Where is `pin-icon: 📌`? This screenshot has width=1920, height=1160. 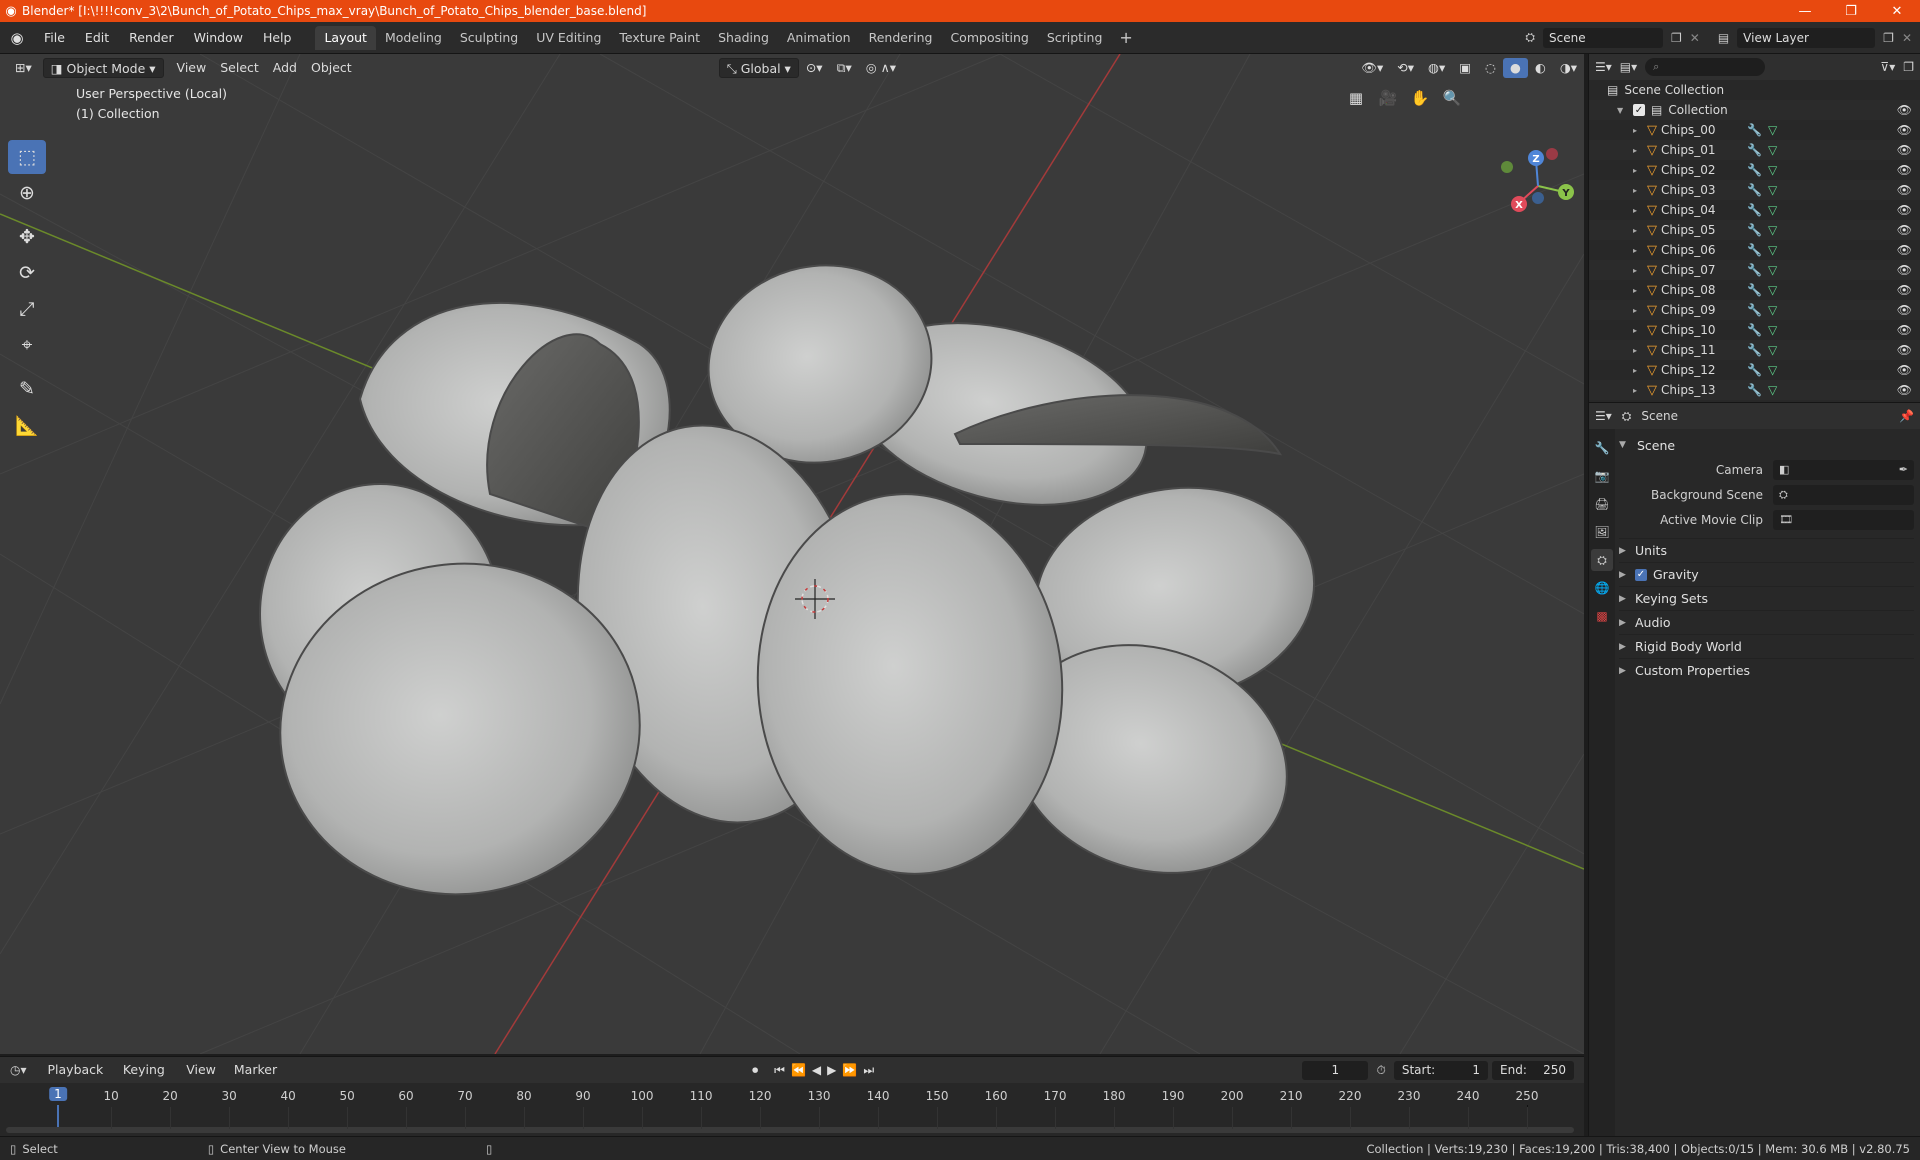 pin-icon: 📌 is located at coordinates (1906, 416).